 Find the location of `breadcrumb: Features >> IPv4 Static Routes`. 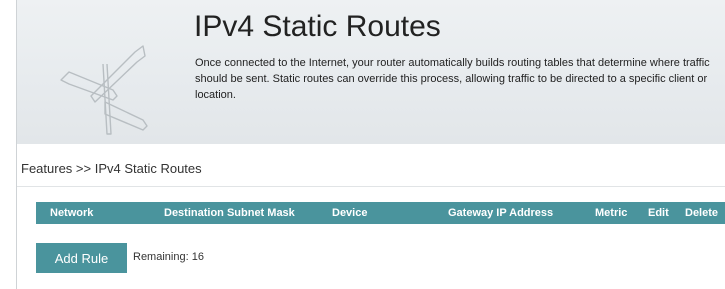

breadcrumb: Features >> IPv4 Static Routes is located at coordinates (111, 168).